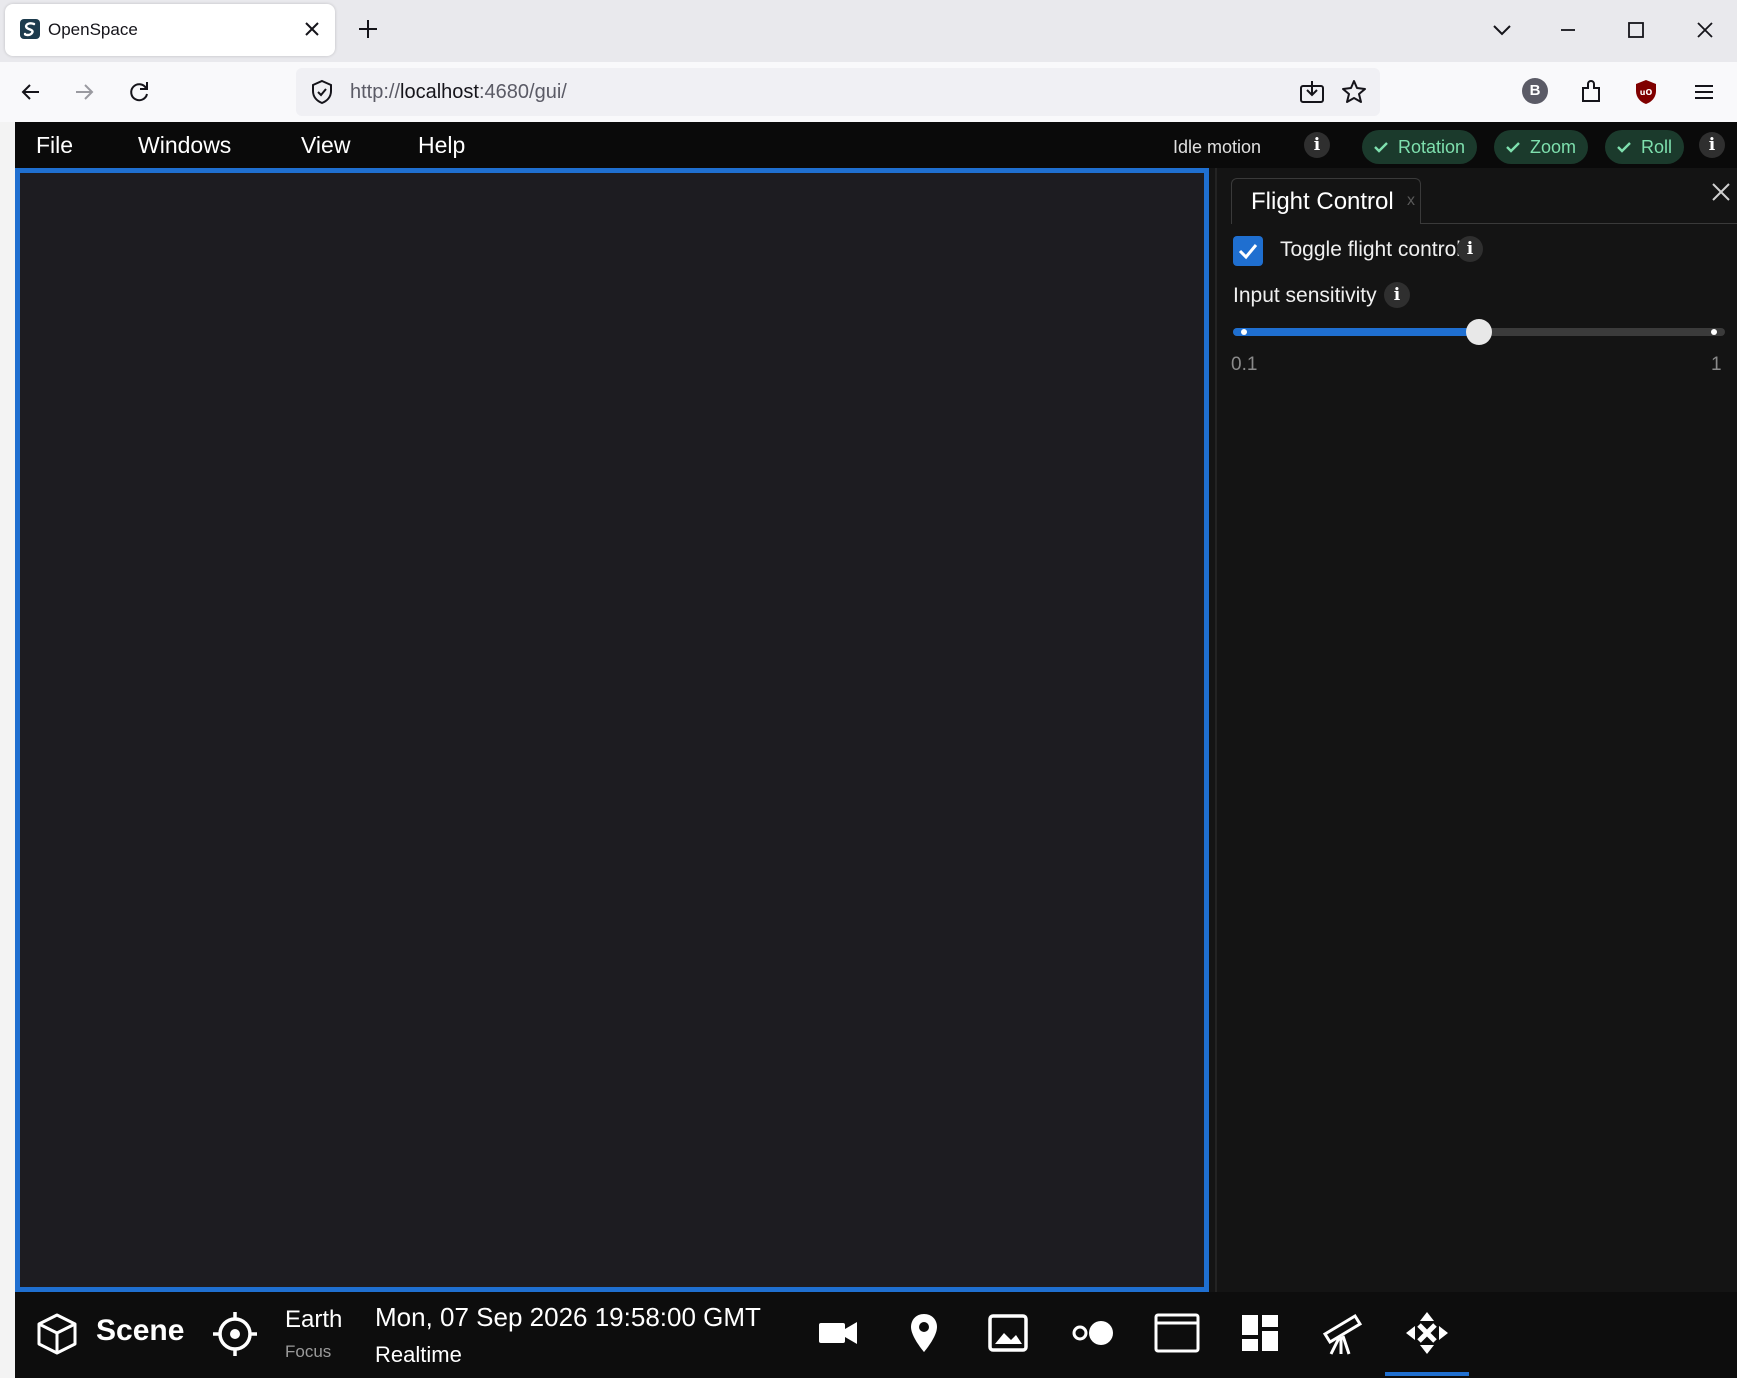 This screenshot has height=1378, width=1737. Describe the element at coordinates (1427, 1333) in the screenshot. I see `flight-move-icon` at that location.